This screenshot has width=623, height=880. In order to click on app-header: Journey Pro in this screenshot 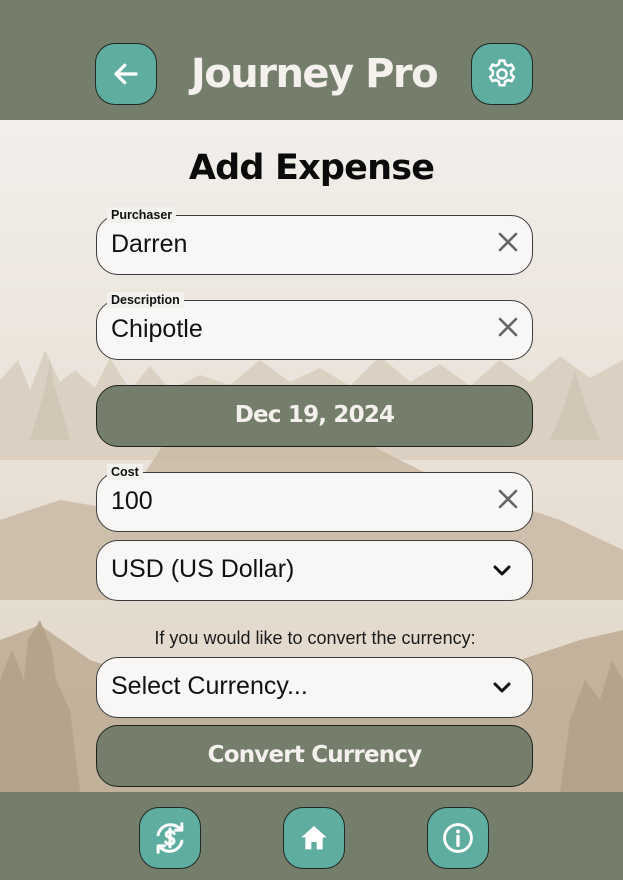, I will do `click(311, 60)`.